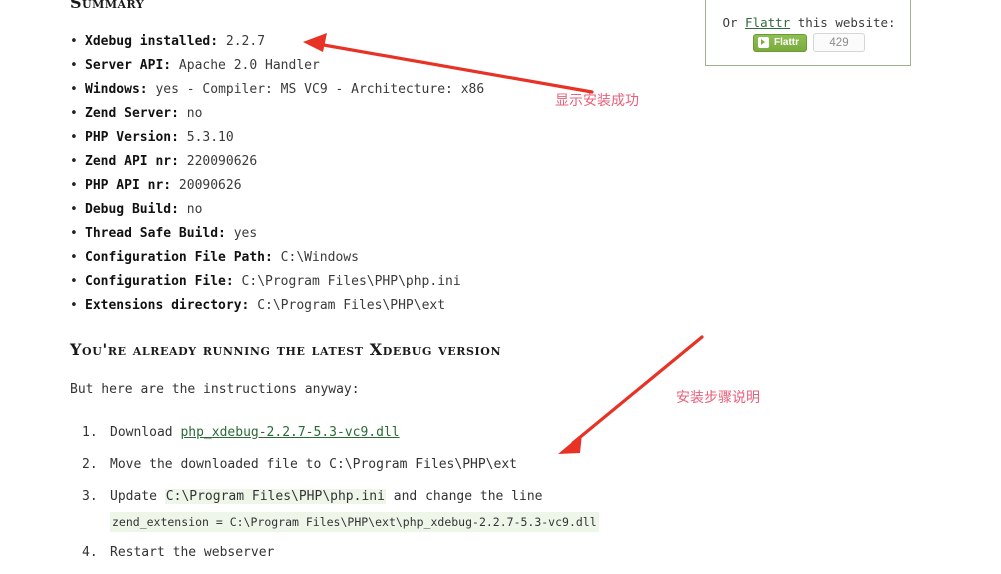 This screenshot has height=574, width=1001. Describe the element at coordinates (245, 233) in the screenshot. I see `summary-value: yes` at that location.